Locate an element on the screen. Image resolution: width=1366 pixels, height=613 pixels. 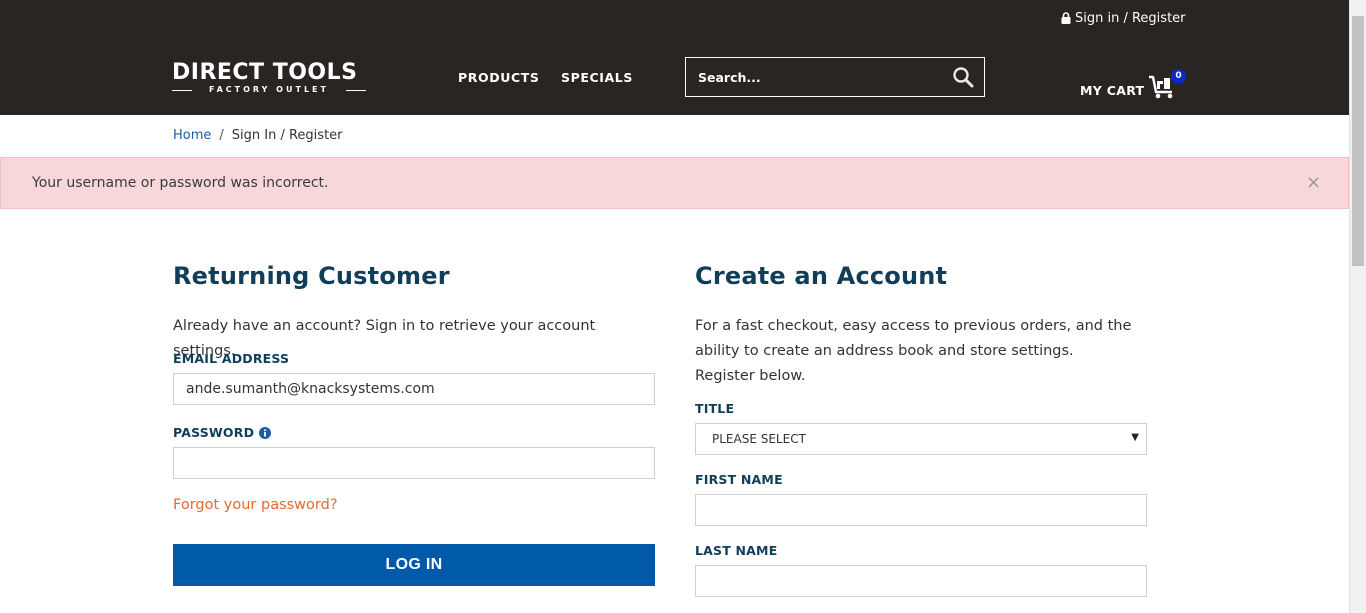
last-name-label: LAST NAME is located at coordinates (736, 550).